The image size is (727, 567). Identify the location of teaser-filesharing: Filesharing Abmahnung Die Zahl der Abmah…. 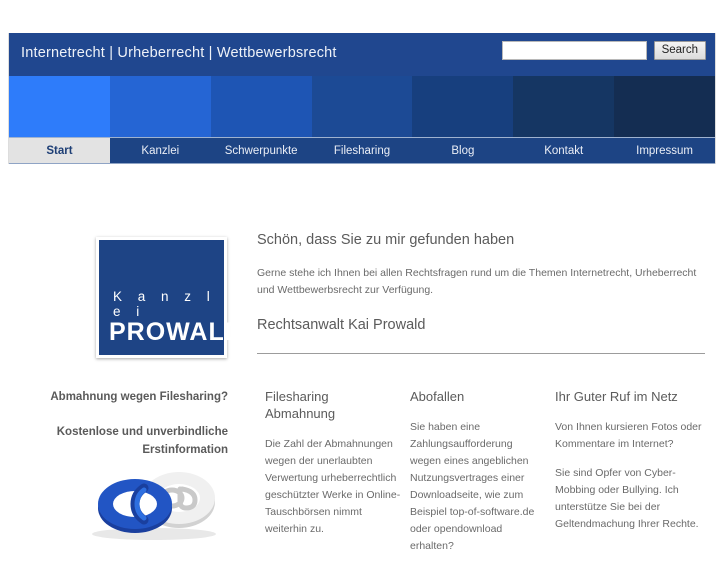
(333, 469).